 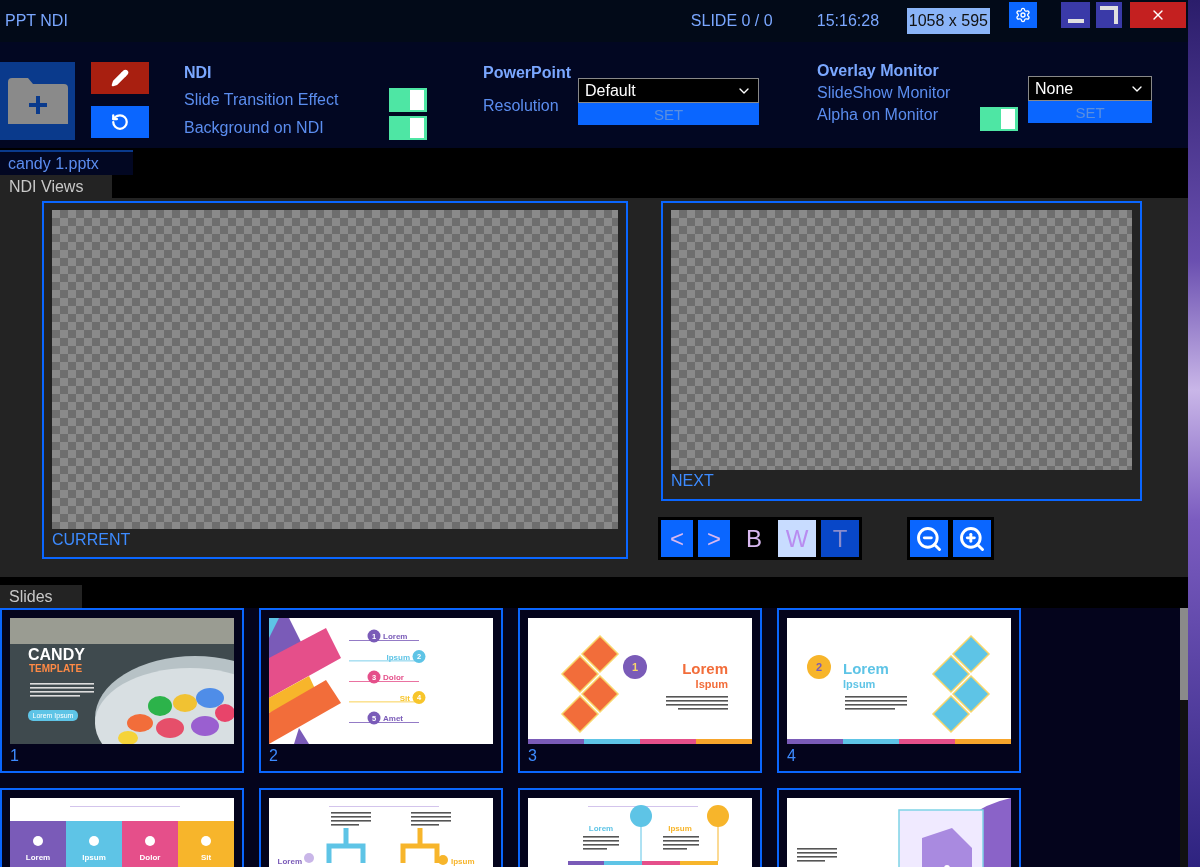 I want to click on tile-label: Ipsum, so click(x=94, y=857).